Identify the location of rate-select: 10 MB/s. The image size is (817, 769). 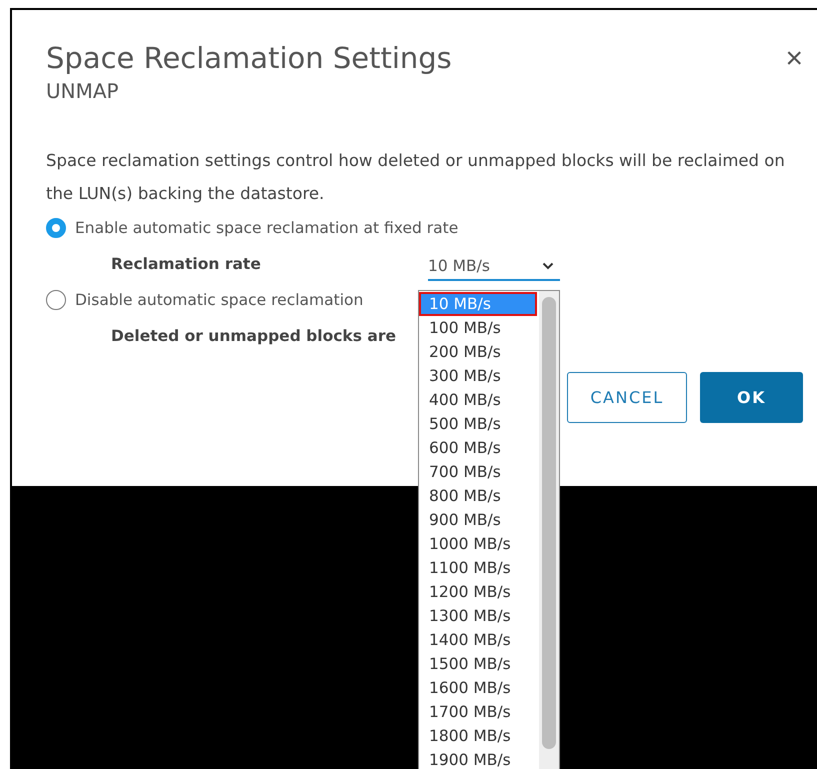
(494, 264).